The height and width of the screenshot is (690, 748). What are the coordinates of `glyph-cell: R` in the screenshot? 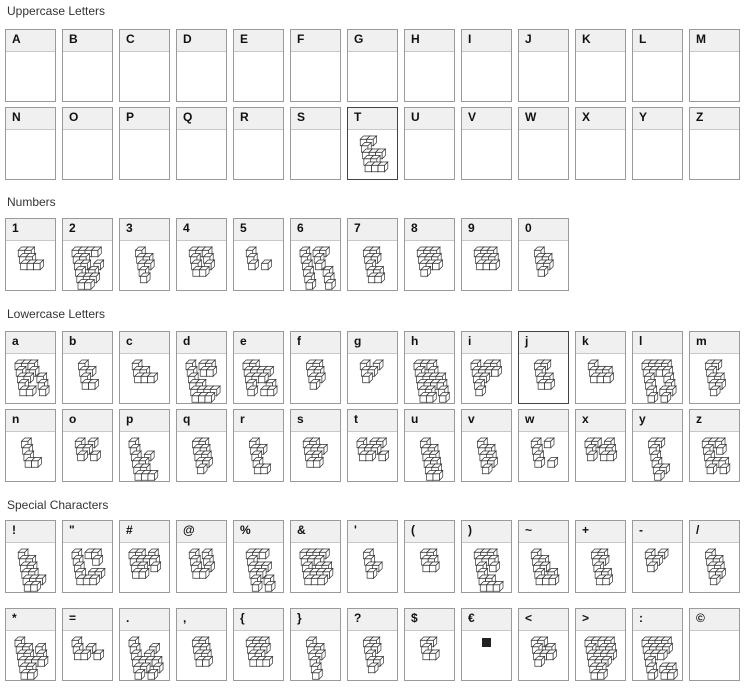 It's located at (258, 143).